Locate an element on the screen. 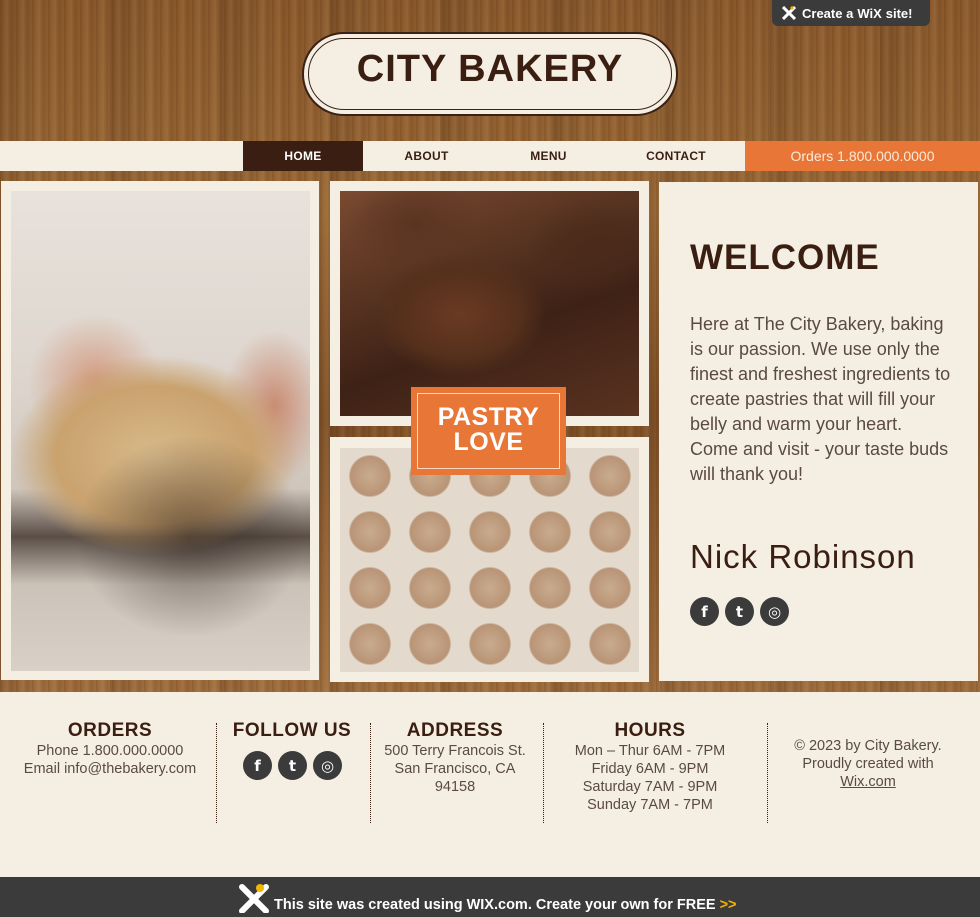 The width and height of the screenshot is (980, 917). nav-orders-phone: Orders 1.800.000.0000 is located at coordinates (862, 156).